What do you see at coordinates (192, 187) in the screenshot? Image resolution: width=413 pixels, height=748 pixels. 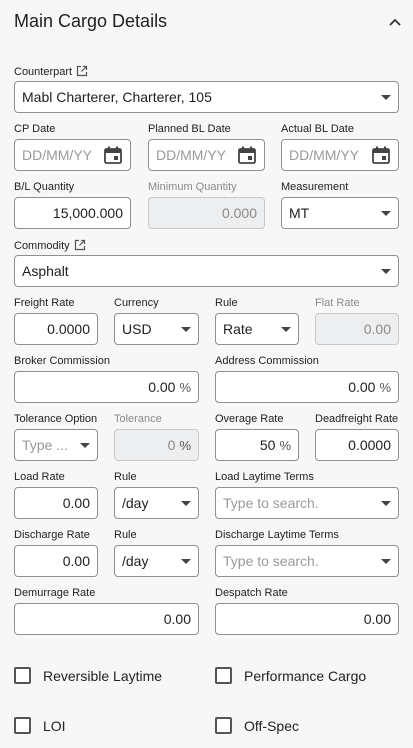 I see `minimum-quantity-label: Minimum Quantity` at bounding box center [192, 187].